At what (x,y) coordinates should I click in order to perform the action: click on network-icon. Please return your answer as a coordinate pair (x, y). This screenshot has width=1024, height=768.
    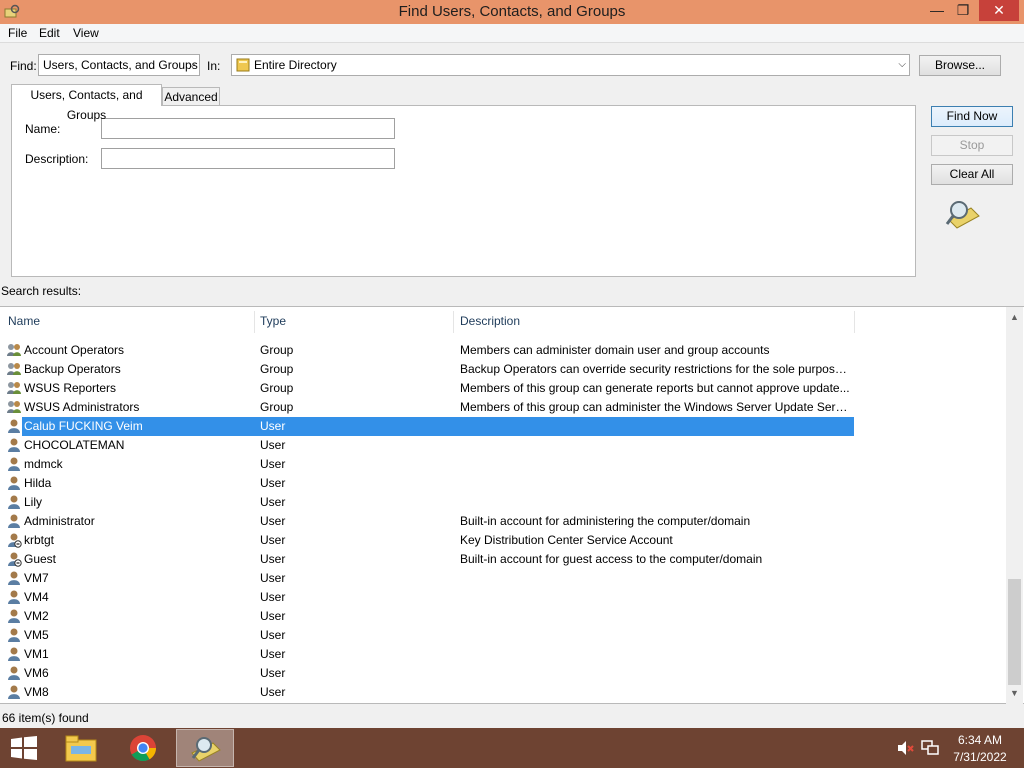
    Looking at the image, I should click on (930, 748).